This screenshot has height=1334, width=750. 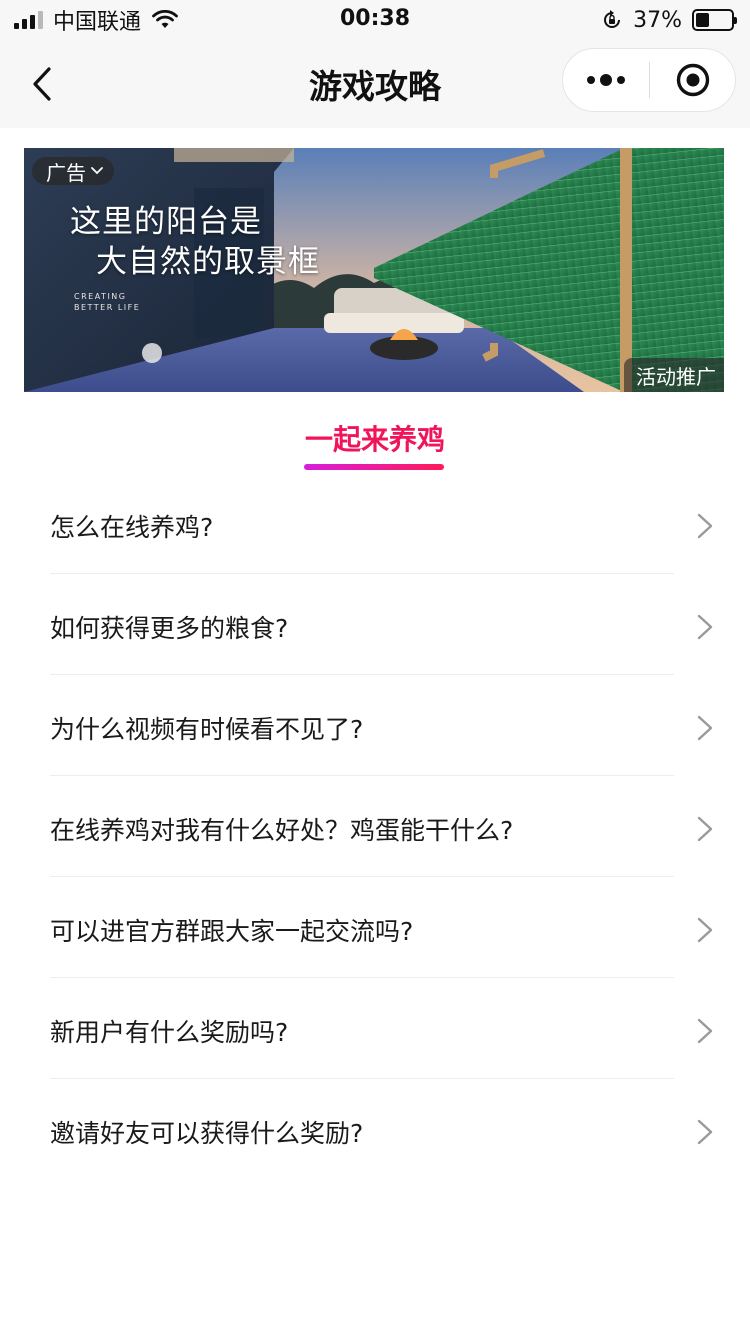 I want to click on faq-item: 邀请好友可以获得什么奖励?, so click(x=381, y=1129).